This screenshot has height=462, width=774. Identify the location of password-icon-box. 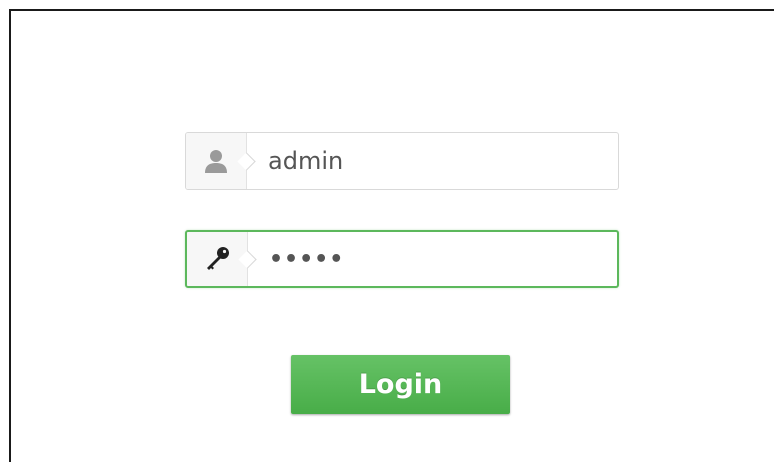
(222, 259).